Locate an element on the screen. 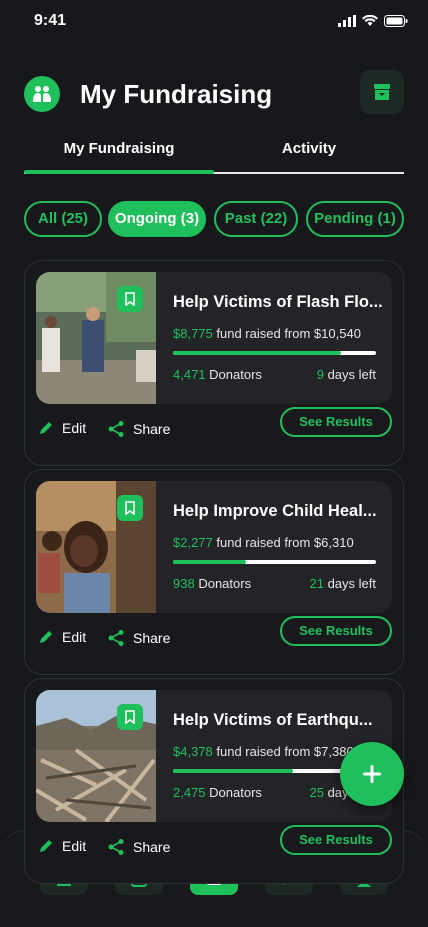 This screenshot has height=927, width=428. app-logo is located at coordinates (42, 94).